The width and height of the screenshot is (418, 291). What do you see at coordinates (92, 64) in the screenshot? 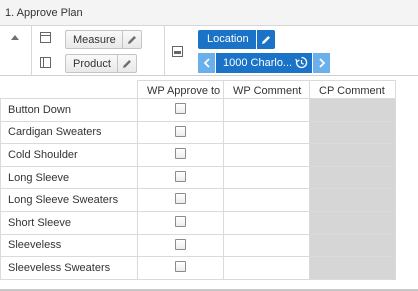
I see `product-dimension-label: Product` at bounding box center [92, 64].